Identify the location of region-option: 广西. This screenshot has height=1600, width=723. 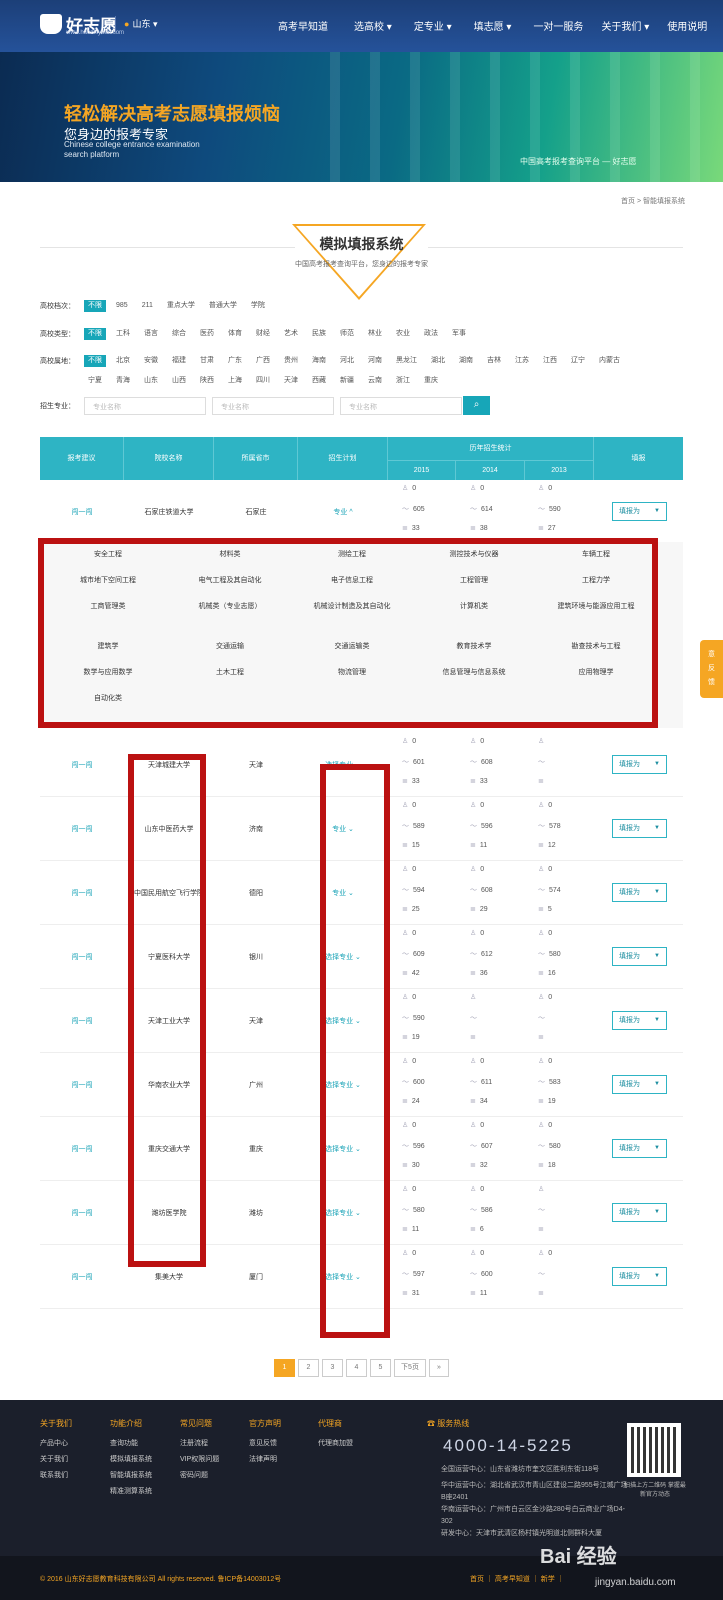
(263, 361).